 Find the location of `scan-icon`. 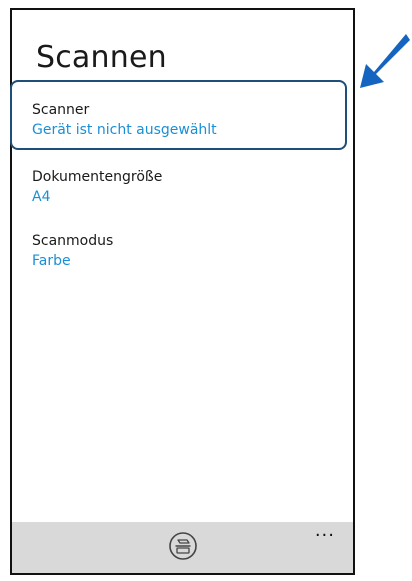

scan-icon is located at coordinates (182, 546).